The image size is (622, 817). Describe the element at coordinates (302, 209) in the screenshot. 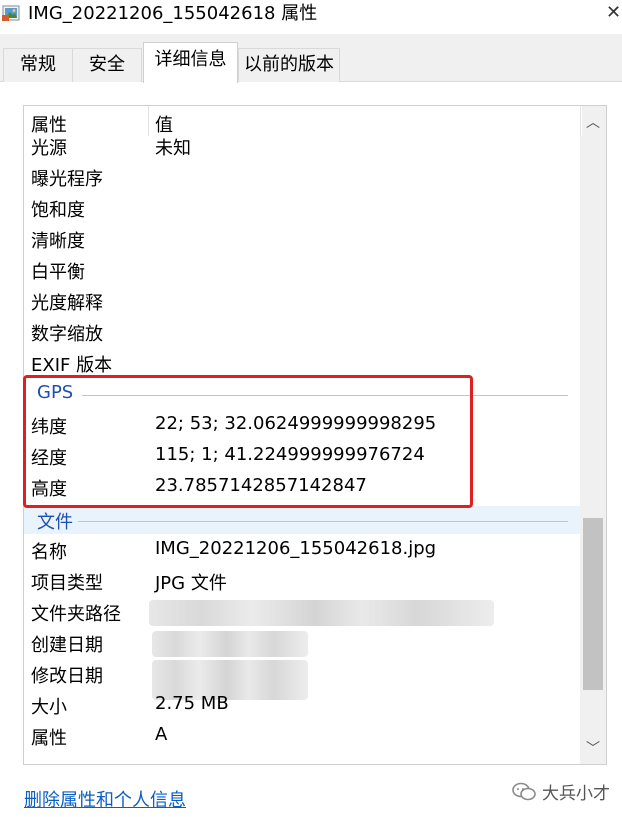

I see `list-item: 饱和度` at that location.